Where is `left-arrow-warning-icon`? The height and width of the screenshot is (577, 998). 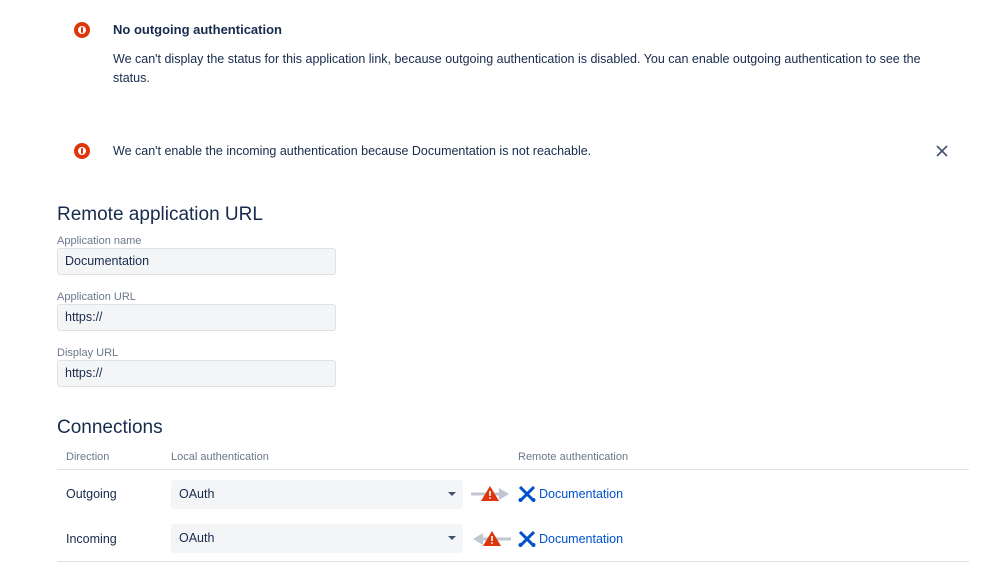
left-arrow-warning-icon is located at coordinates (492, 538).